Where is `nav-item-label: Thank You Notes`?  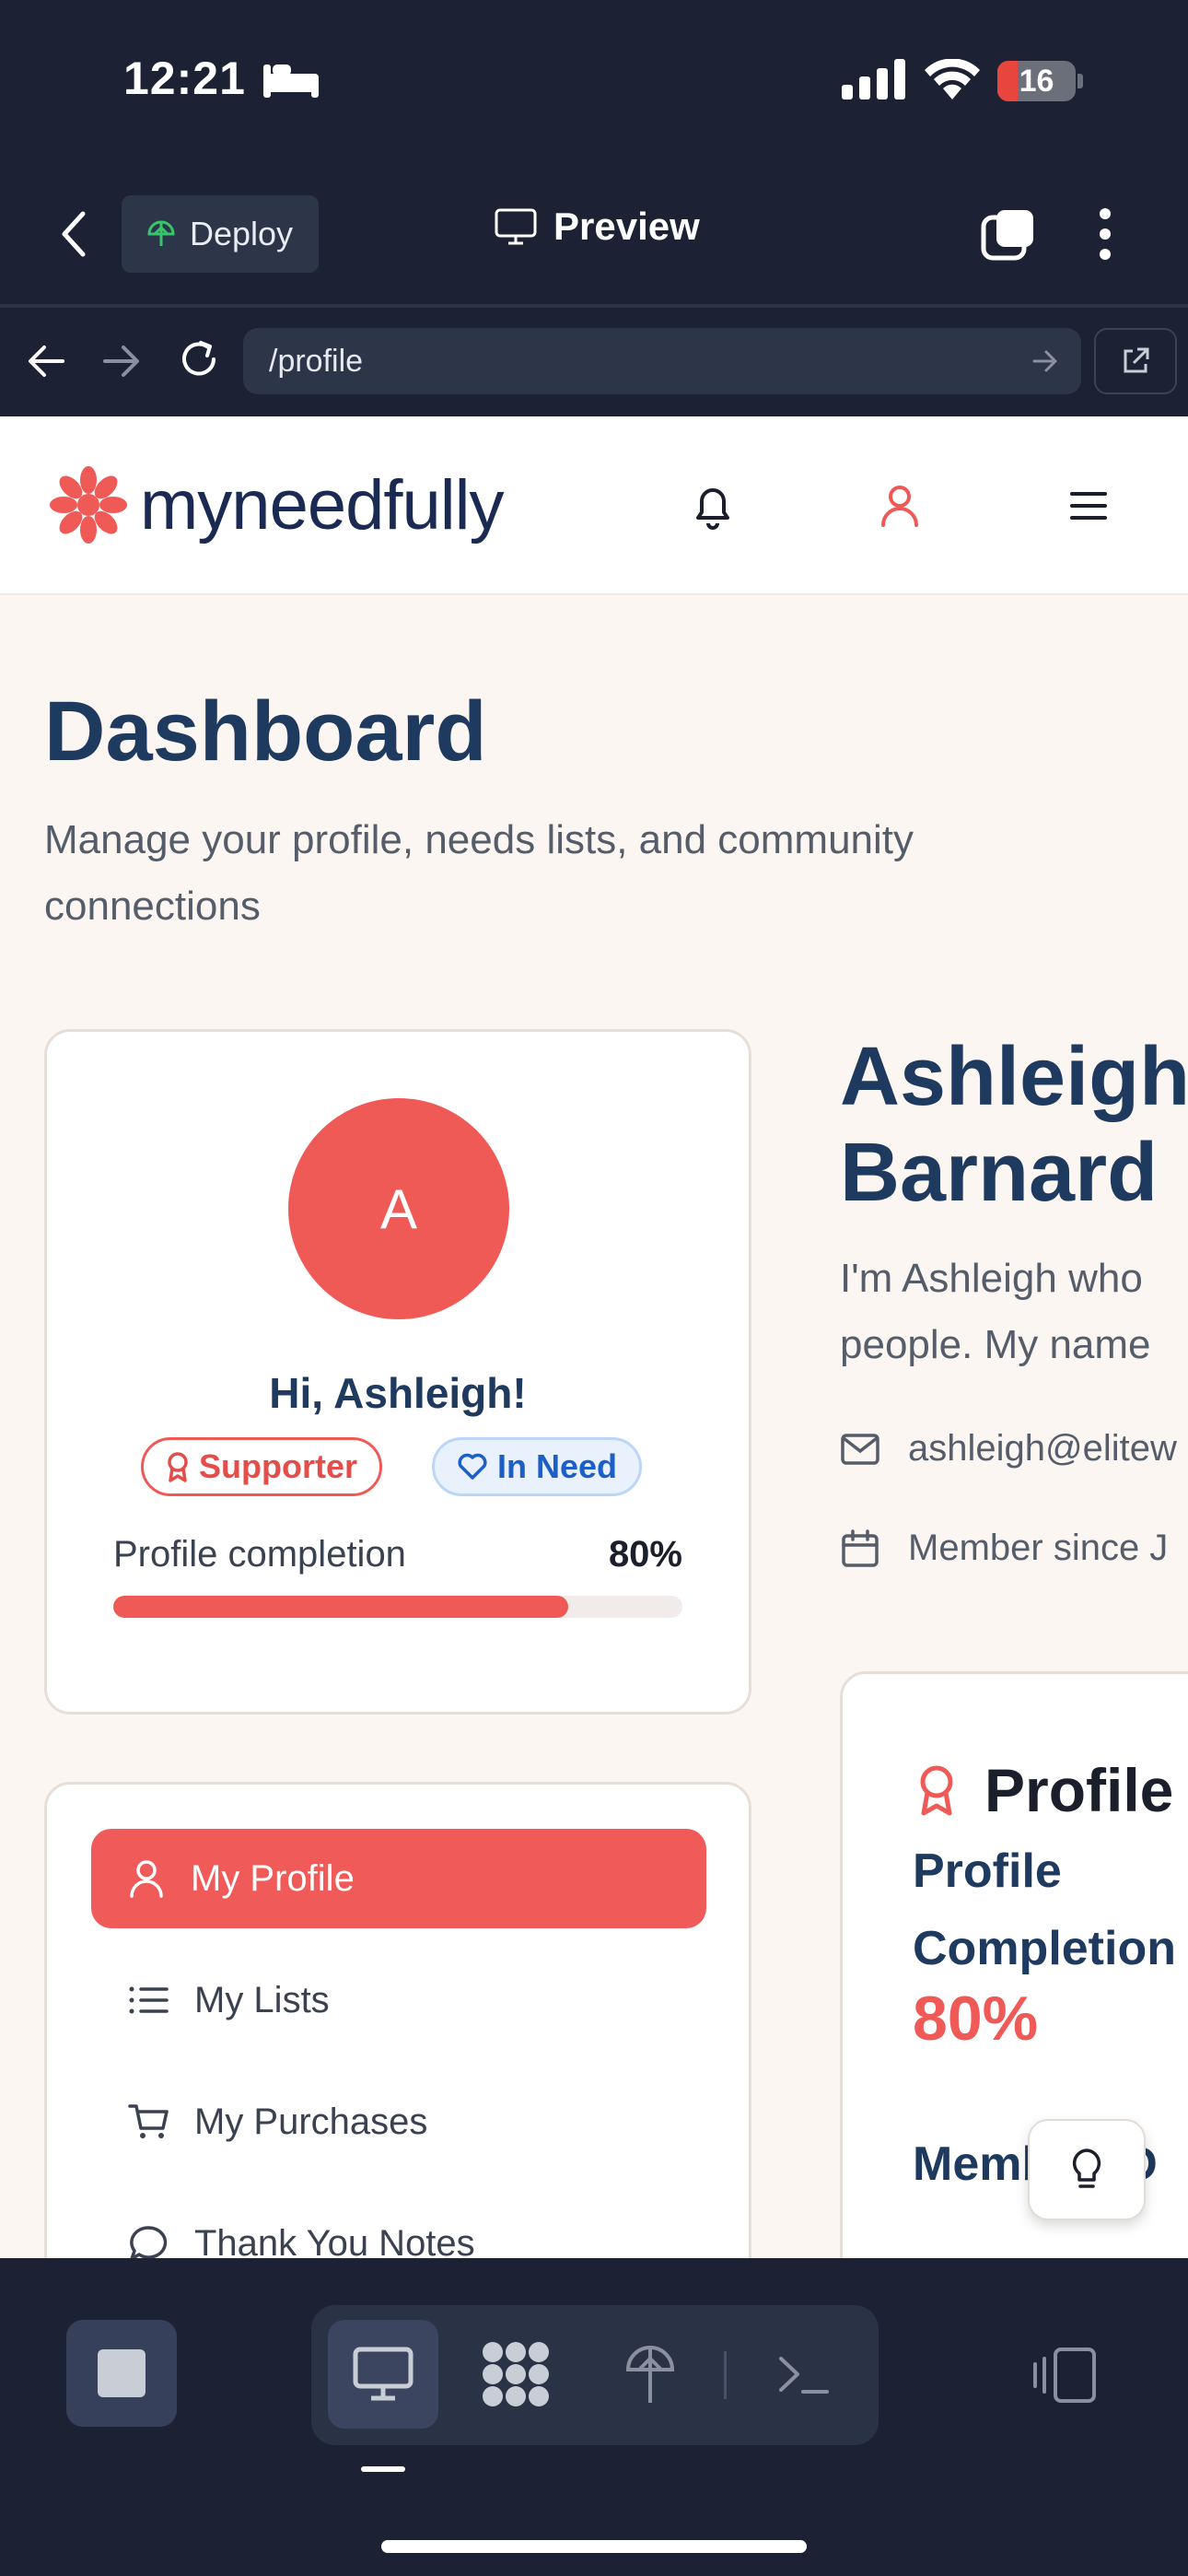
nav-item-label: Thank You Notes is located at coordinates (335, 2240).